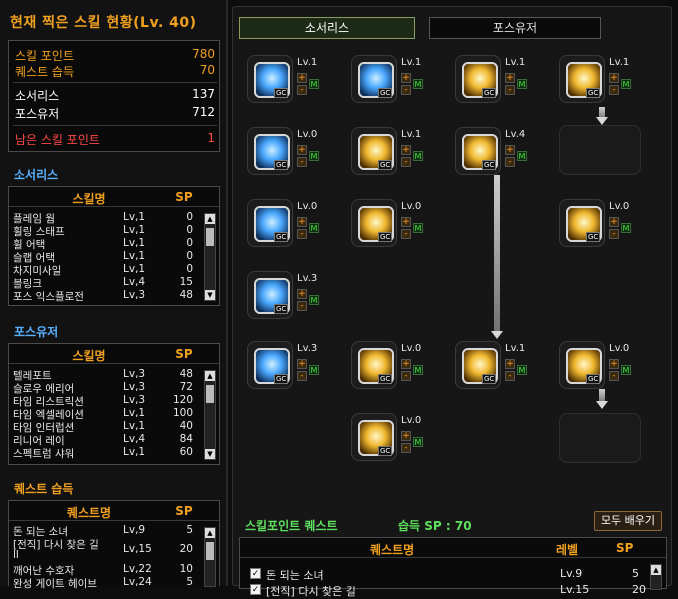 The image size is (678, 599). What do you see at coordinates (103, 388) in the screenshot?
I see `list-item: 슬로우 에리어 Lv,3 72` at bounding box center [103, 388].